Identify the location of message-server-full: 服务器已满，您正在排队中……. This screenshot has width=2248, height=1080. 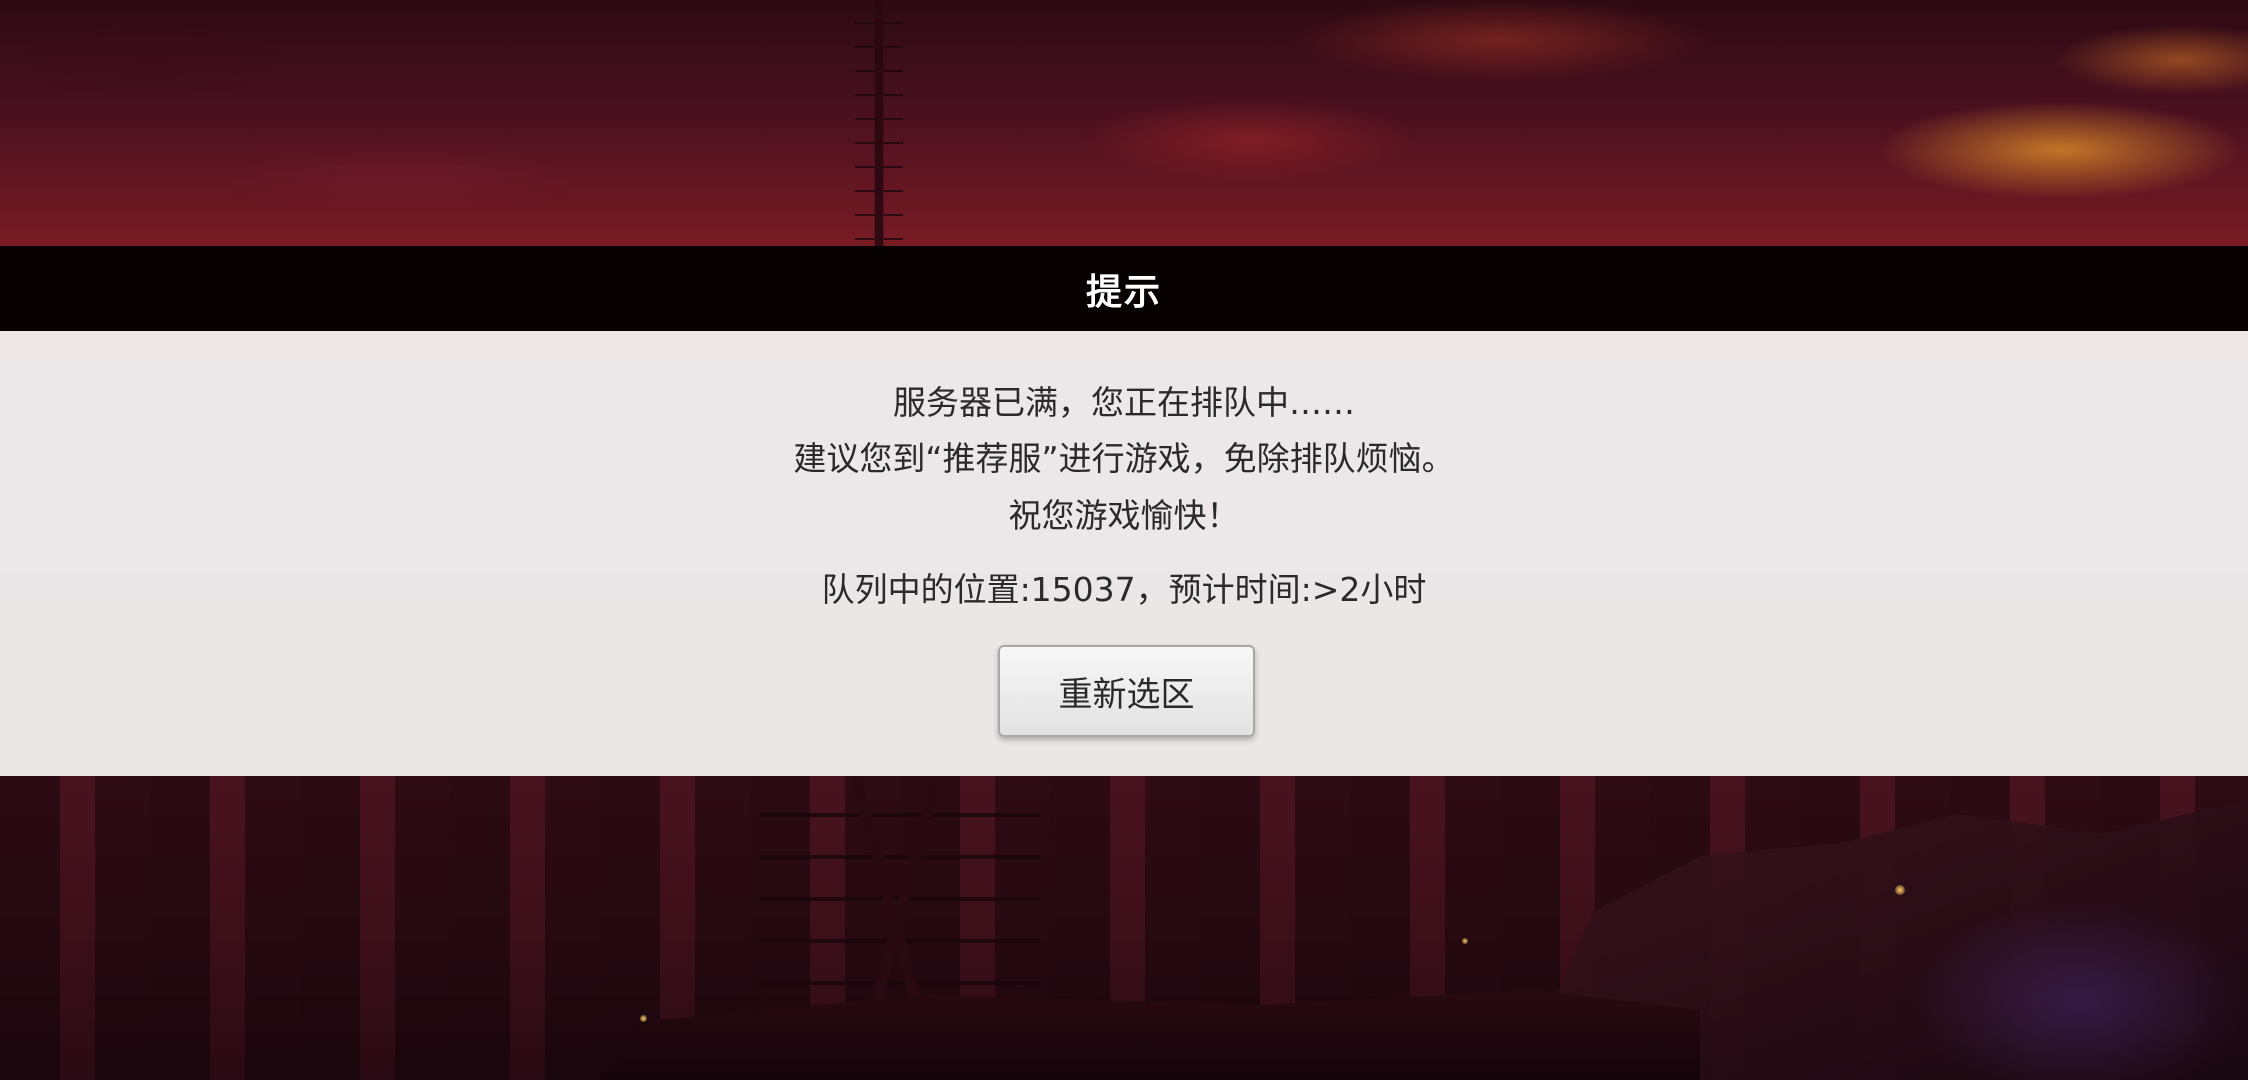
(1124, 402).